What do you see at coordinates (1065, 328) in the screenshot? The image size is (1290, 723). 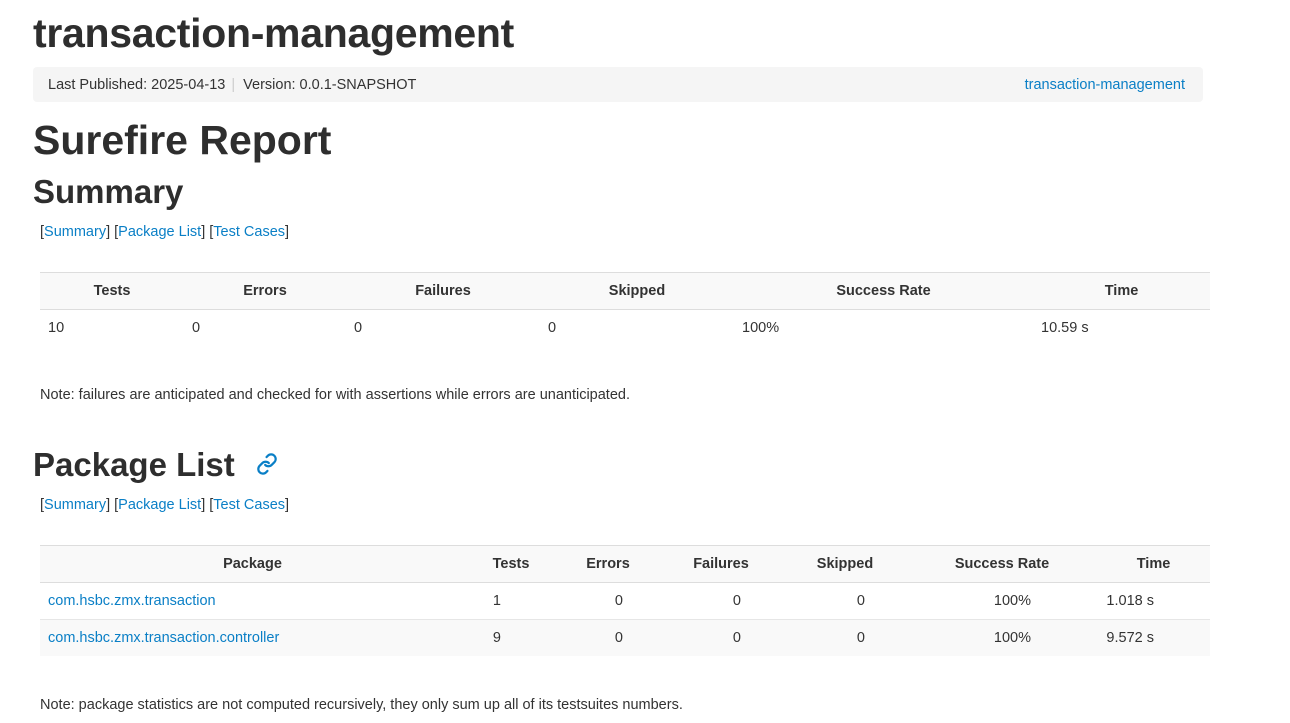 I see `cell-time: 10.59 s` at bounding box center [1065, 328].